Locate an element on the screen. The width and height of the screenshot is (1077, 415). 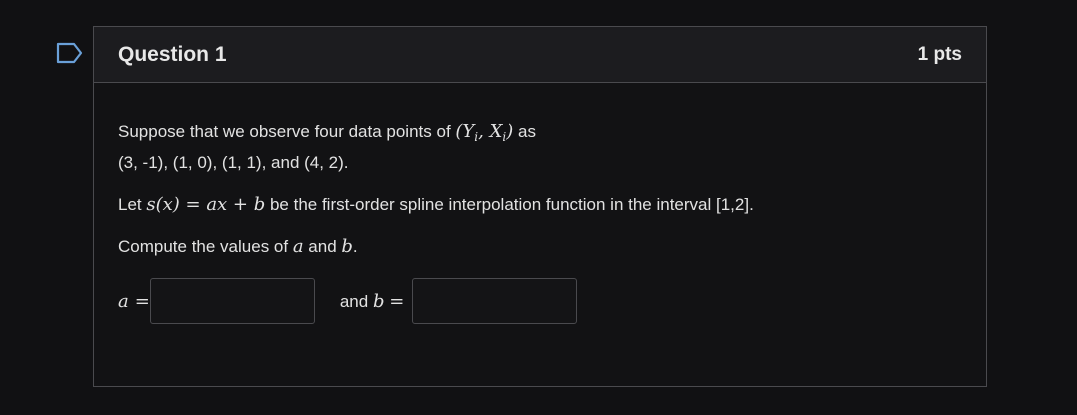
question-text-instruction: Compute the values of a and b. is located at coordinates (540, 246).